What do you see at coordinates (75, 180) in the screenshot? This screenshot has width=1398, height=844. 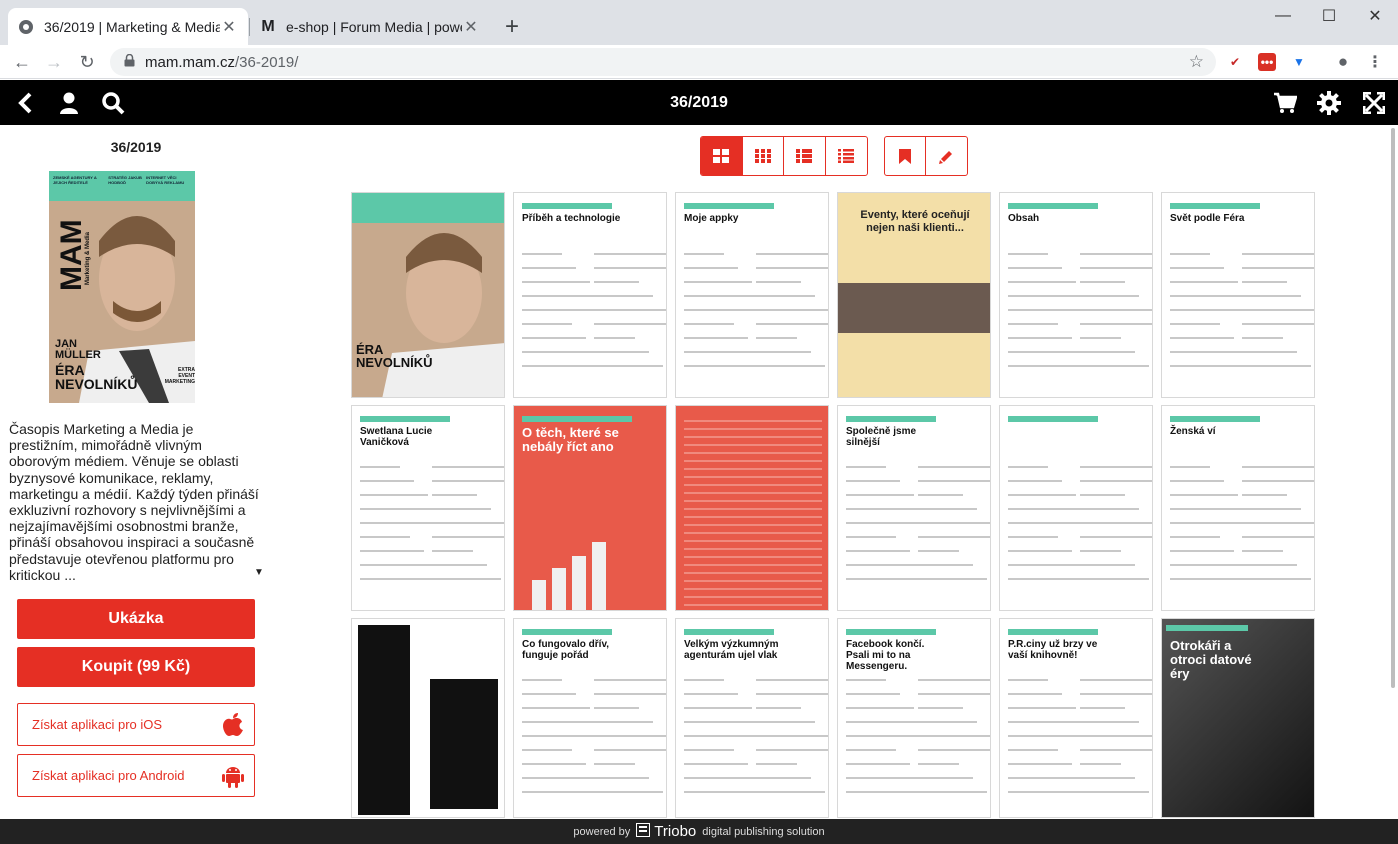 I see `cover-teaser: ZEMSKÉ AGENTURY A JEJICH ŘEDITELÉ` at bounding box center [75, 180].